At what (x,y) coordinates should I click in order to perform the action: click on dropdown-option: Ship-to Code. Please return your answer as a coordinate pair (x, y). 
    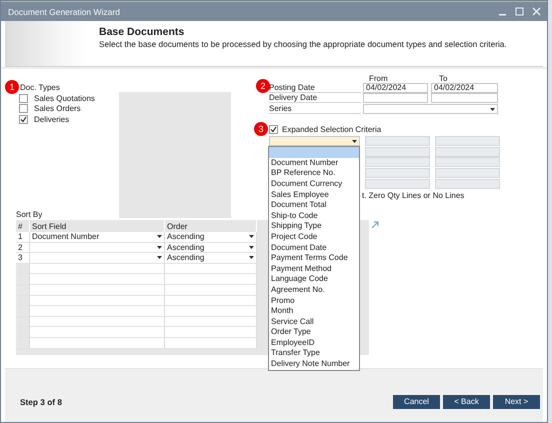
    Looking at the image, I should click on (314, 216).